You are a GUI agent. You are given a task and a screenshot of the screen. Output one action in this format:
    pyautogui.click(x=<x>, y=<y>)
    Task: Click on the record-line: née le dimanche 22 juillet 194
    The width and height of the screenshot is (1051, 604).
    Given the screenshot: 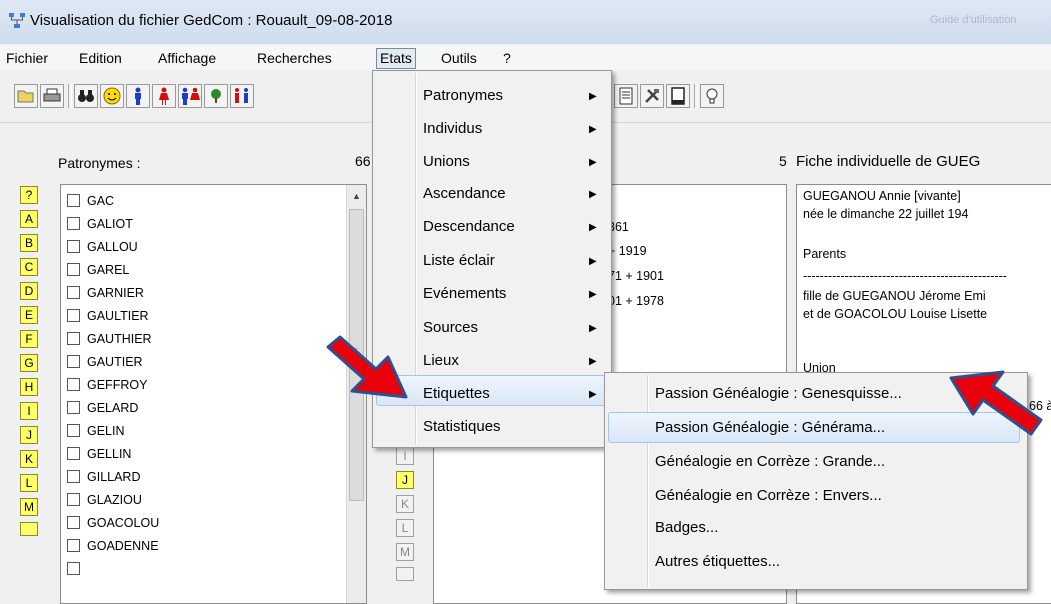 What is the action you would take?
    pyautogui.click(x=886, y=214)
    